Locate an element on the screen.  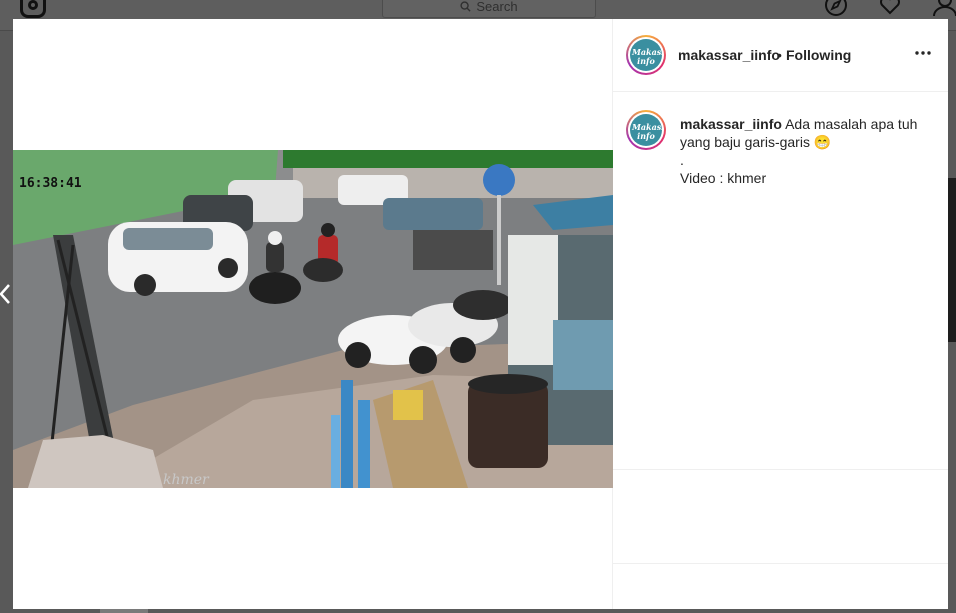
search-placeholder: Search is located at coordinates (497, 7).